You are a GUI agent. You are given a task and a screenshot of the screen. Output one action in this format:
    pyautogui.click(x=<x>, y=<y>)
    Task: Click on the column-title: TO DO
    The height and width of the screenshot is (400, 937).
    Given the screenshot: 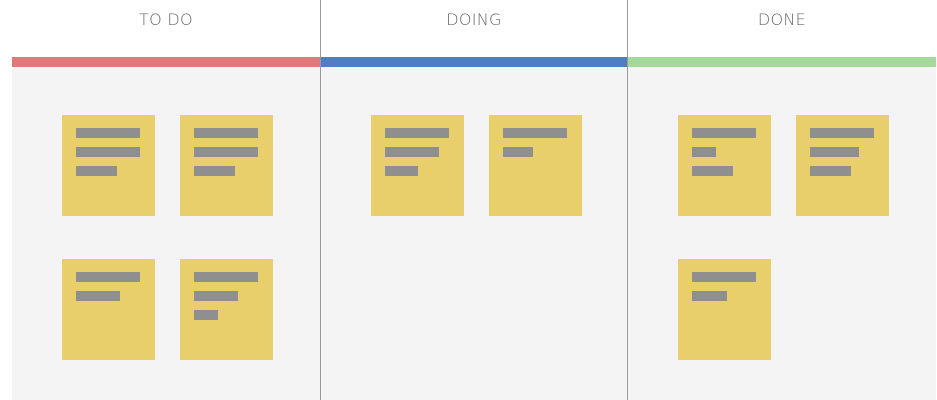 What is the action you would take?
    pyautogui.click(x=166, y=19)
    